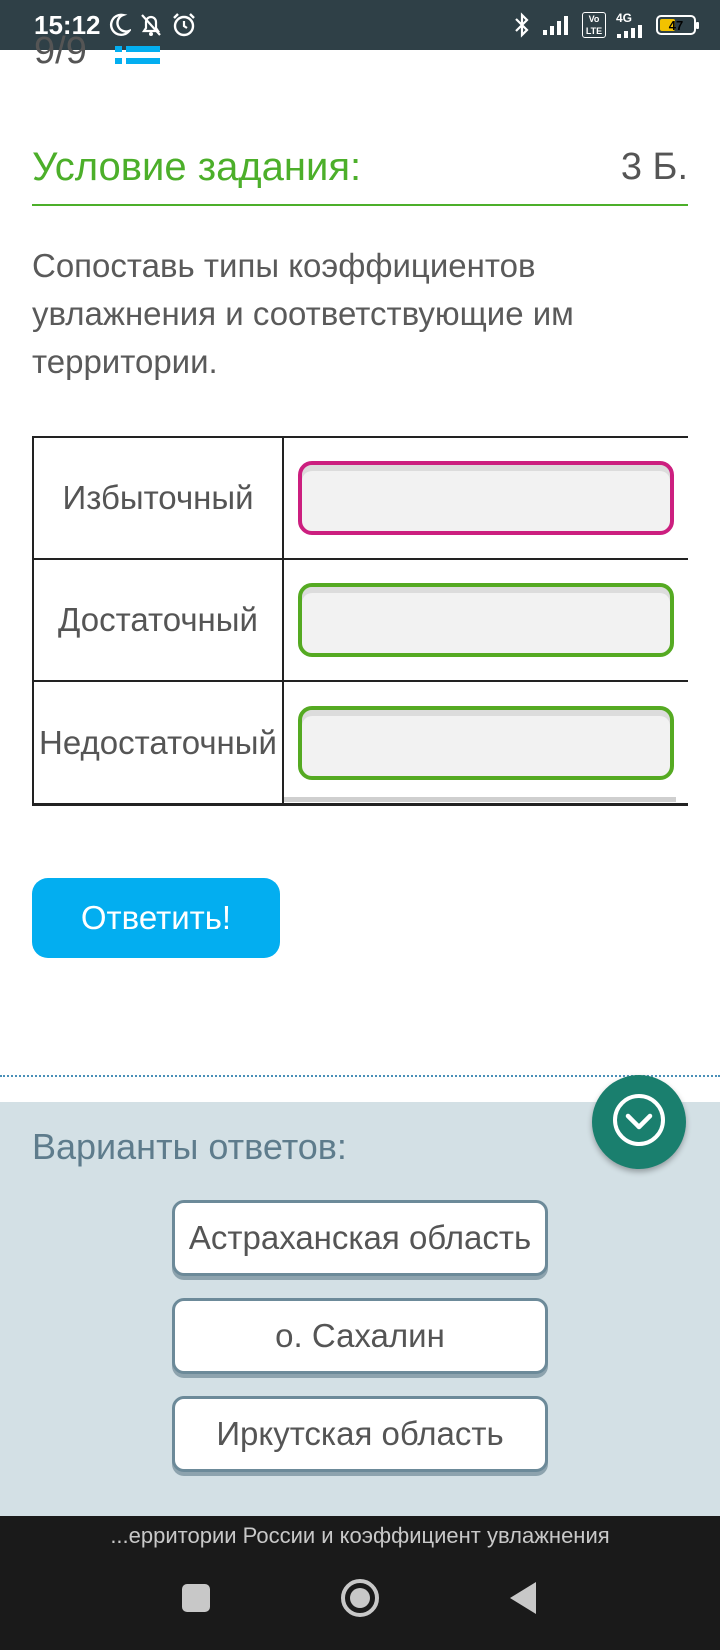 The image size is (720, 1650). I want to click on option-card-2: о. Сахалин, so click(360, 1336).